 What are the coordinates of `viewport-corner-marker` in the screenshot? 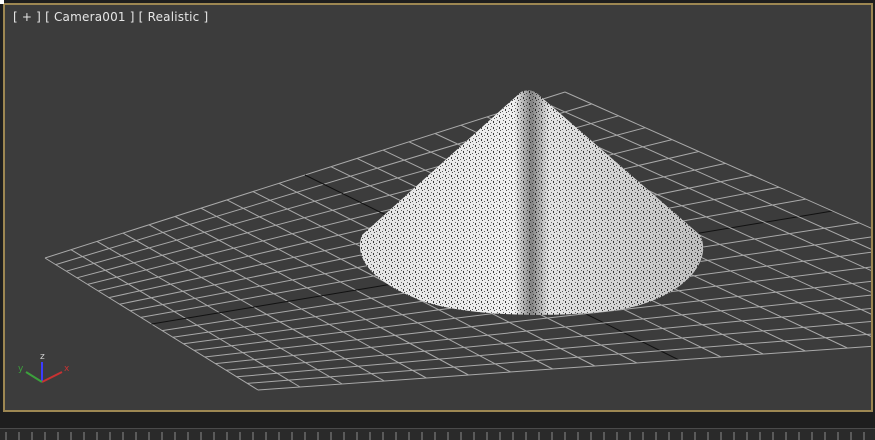 It's located at (2, 2).